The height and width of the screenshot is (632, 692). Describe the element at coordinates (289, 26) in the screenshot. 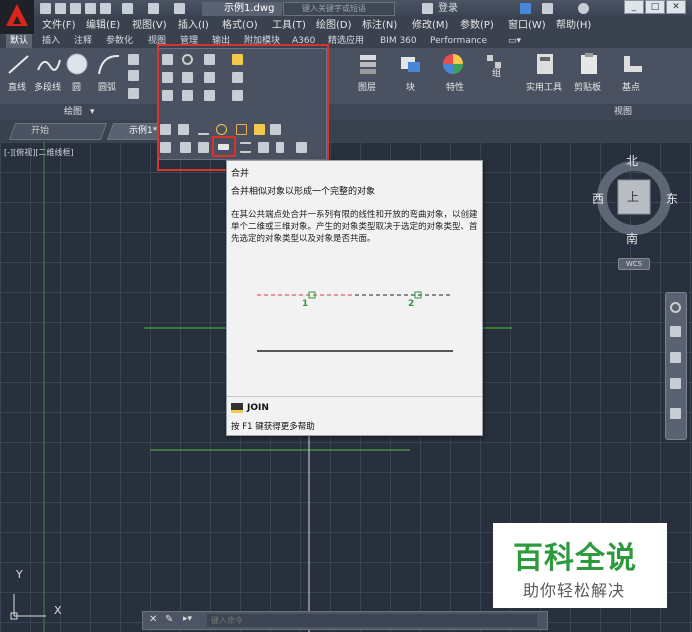

I see `menu-tools: 工具(T)` at that location.